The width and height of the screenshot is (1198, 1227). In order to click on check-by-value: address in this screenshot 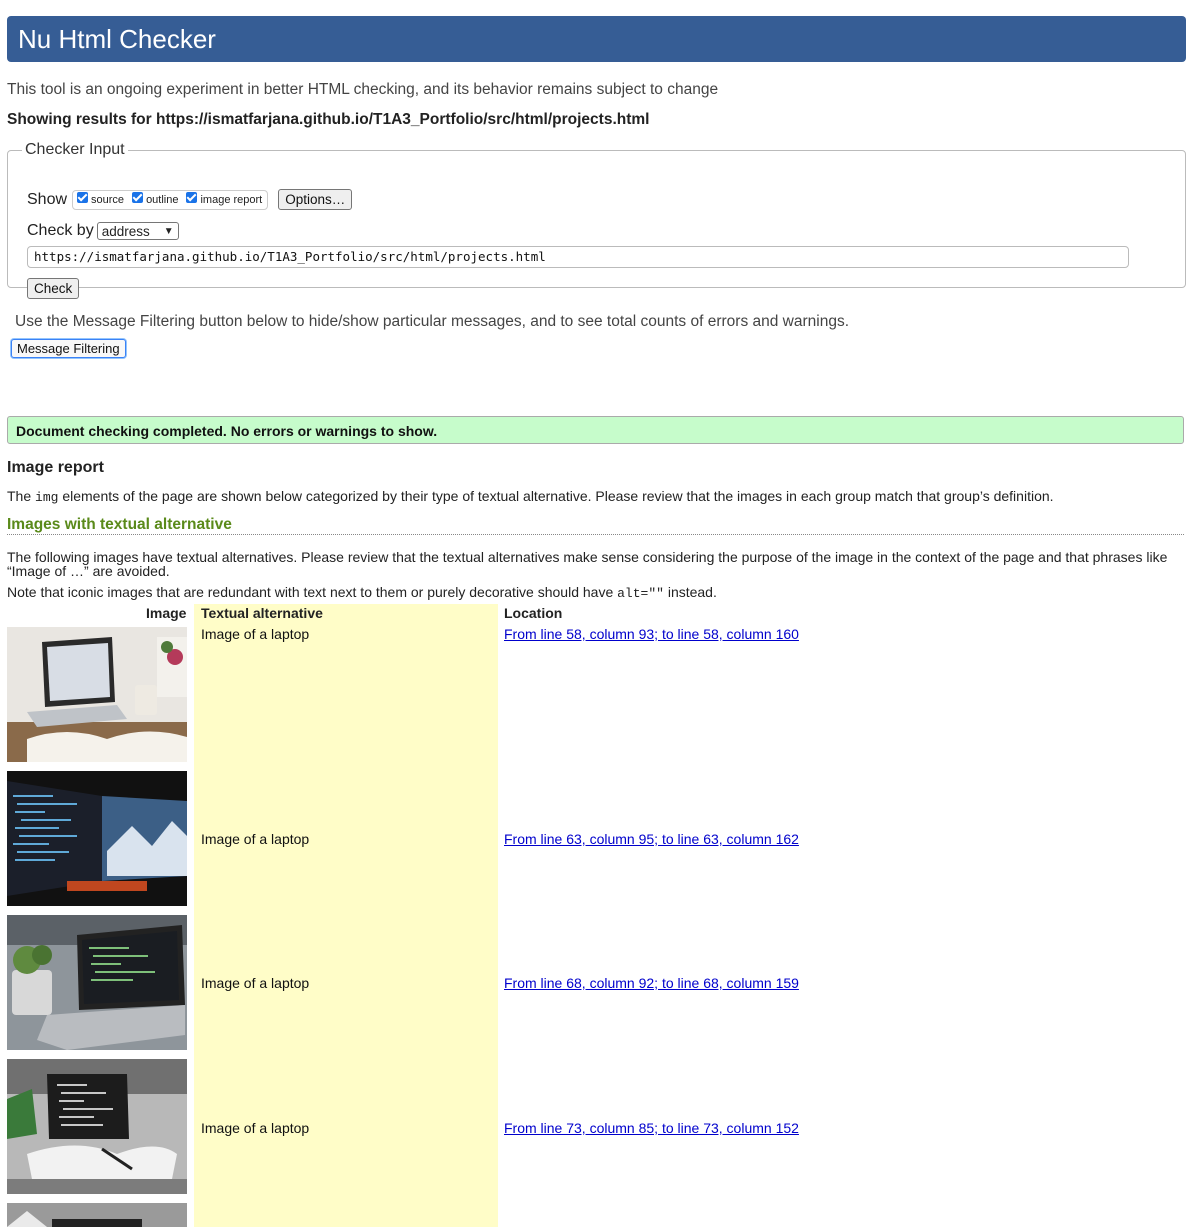, I will do `click(125, 231)`.